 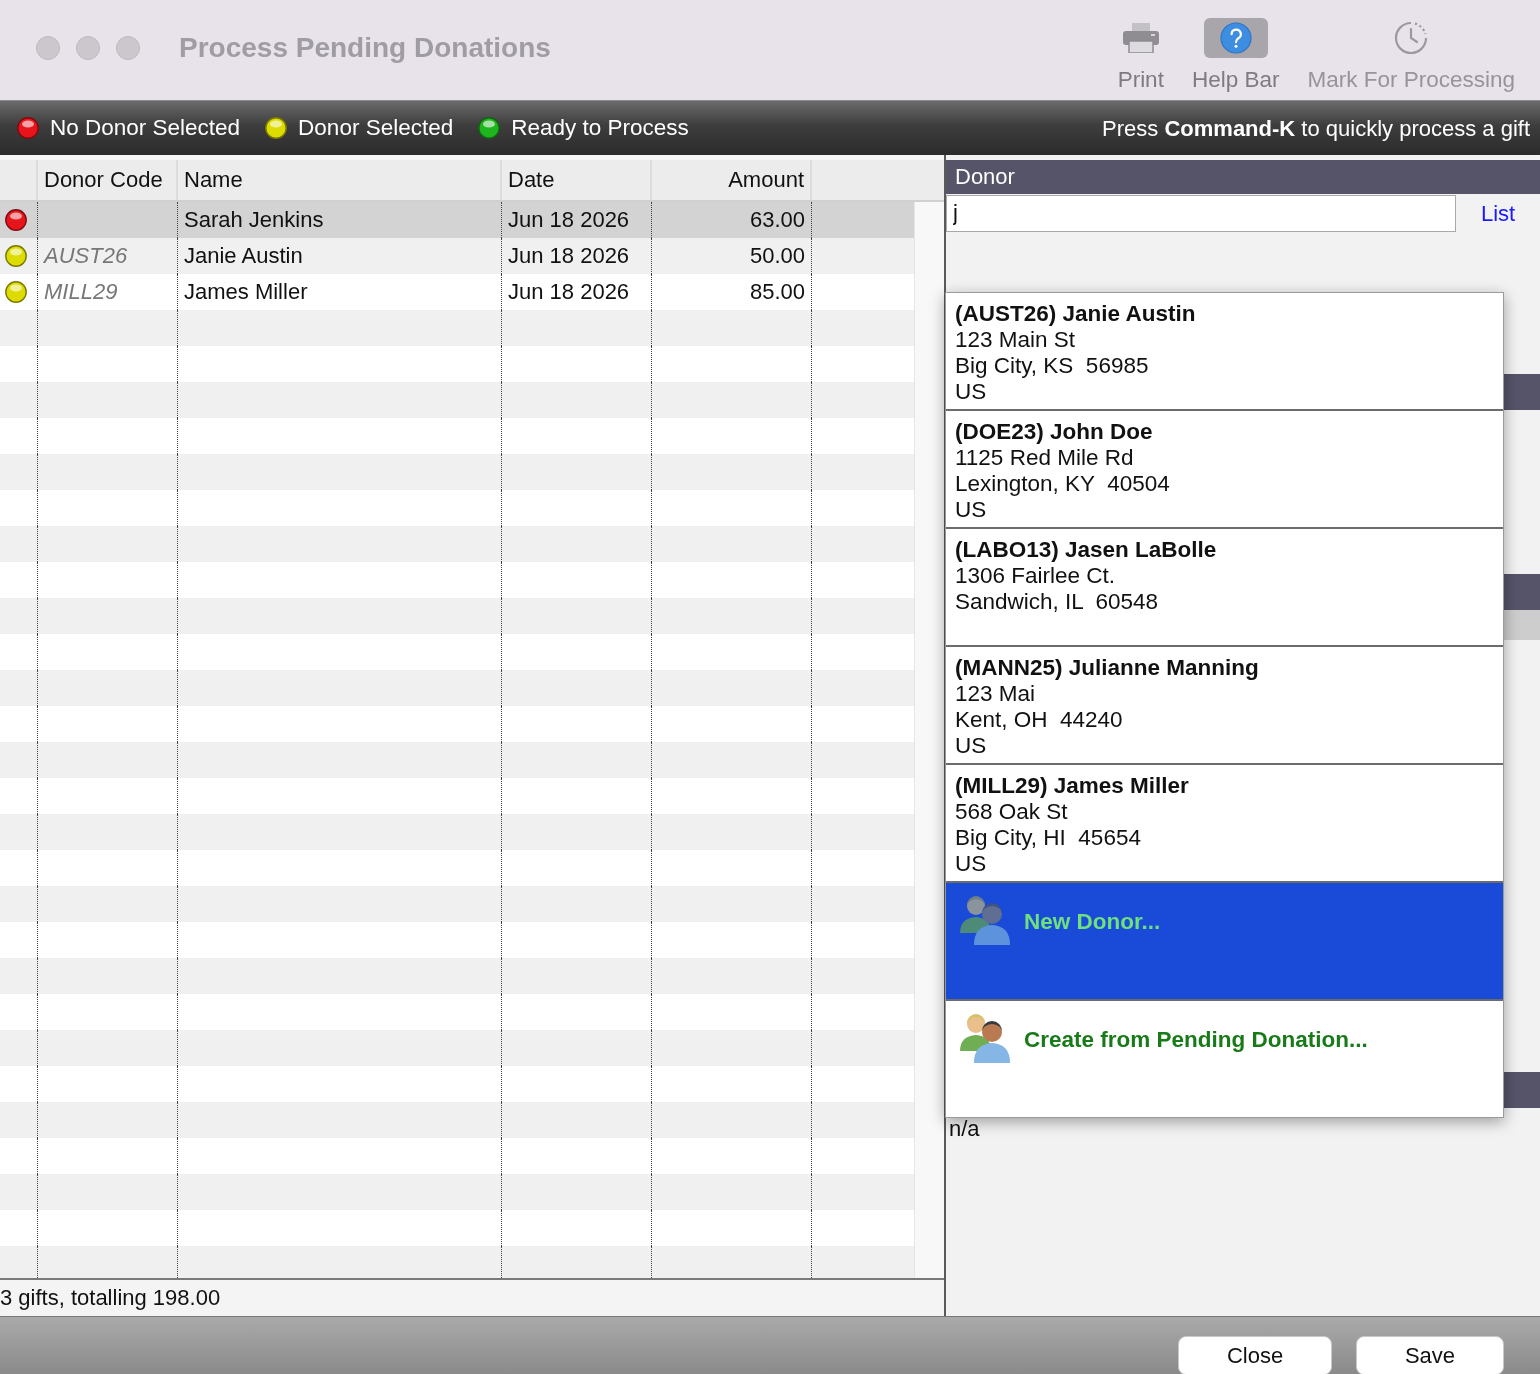 I want to click on table-row: AUST26 Janie Austin Jun 18 2026 50.00, so click(x=457, y=256).